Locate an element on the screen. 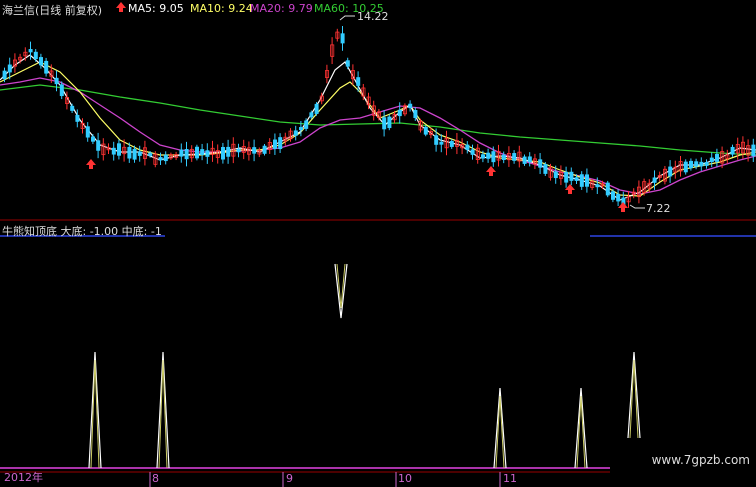 Image resolution: width=756 pixels, height=487 pixels. date-label: 8 is located at coordinates (155, 478).